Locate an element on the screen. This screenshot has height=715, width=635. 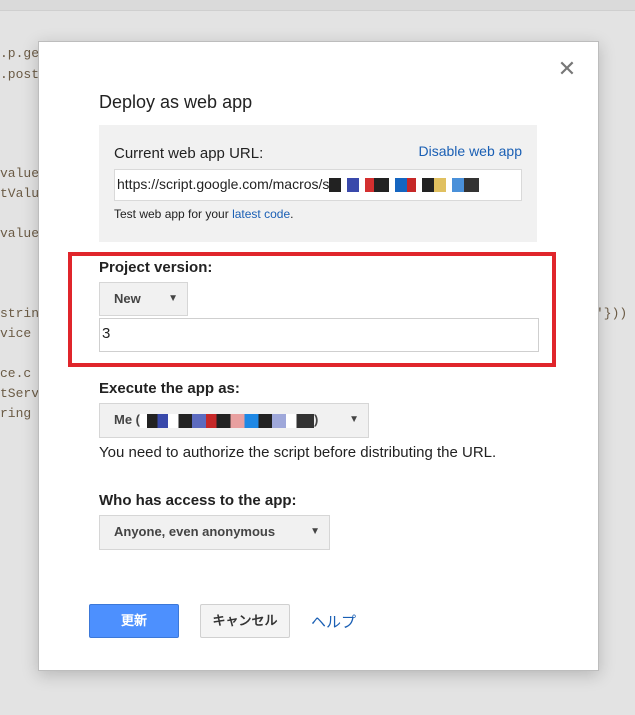
redacted-account is located at coordinates (227, 420).